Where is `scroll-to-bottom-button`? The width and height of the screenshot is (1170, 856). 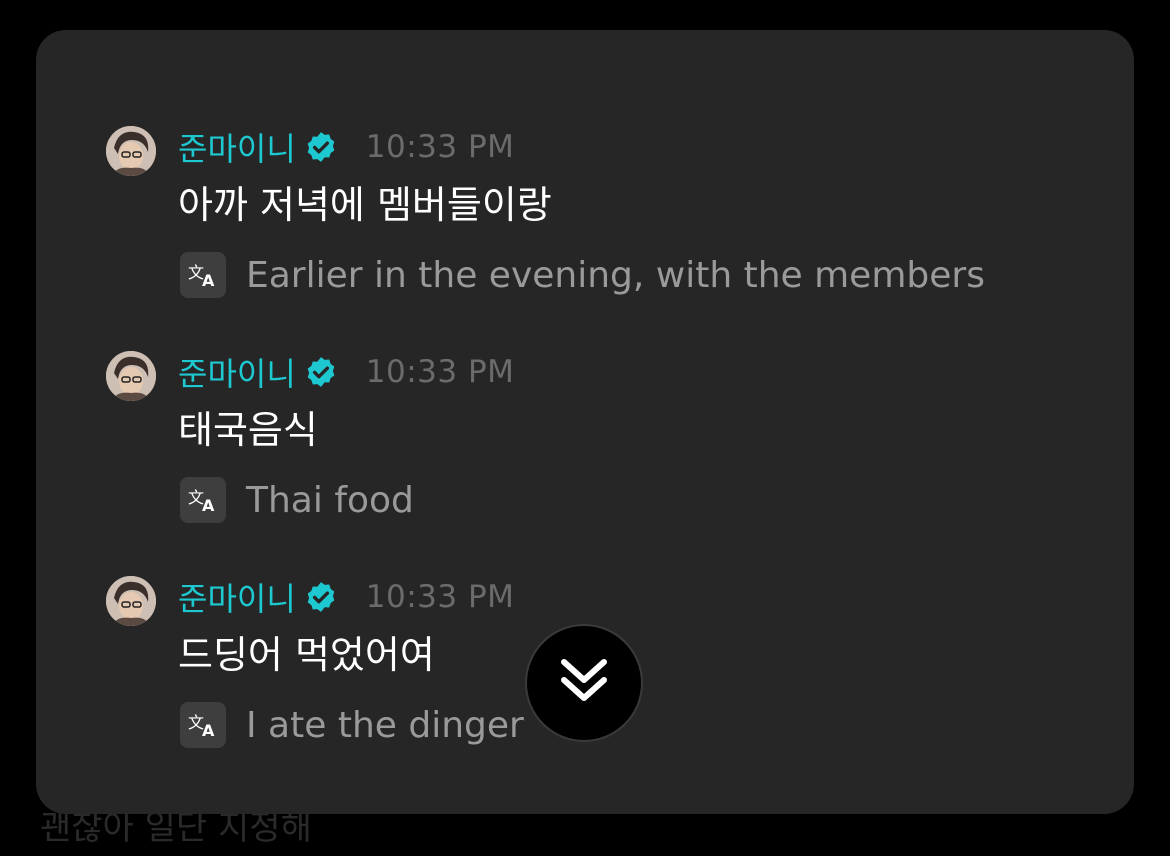 scroll-to-bottom-button is located at coordinates (584, 683).